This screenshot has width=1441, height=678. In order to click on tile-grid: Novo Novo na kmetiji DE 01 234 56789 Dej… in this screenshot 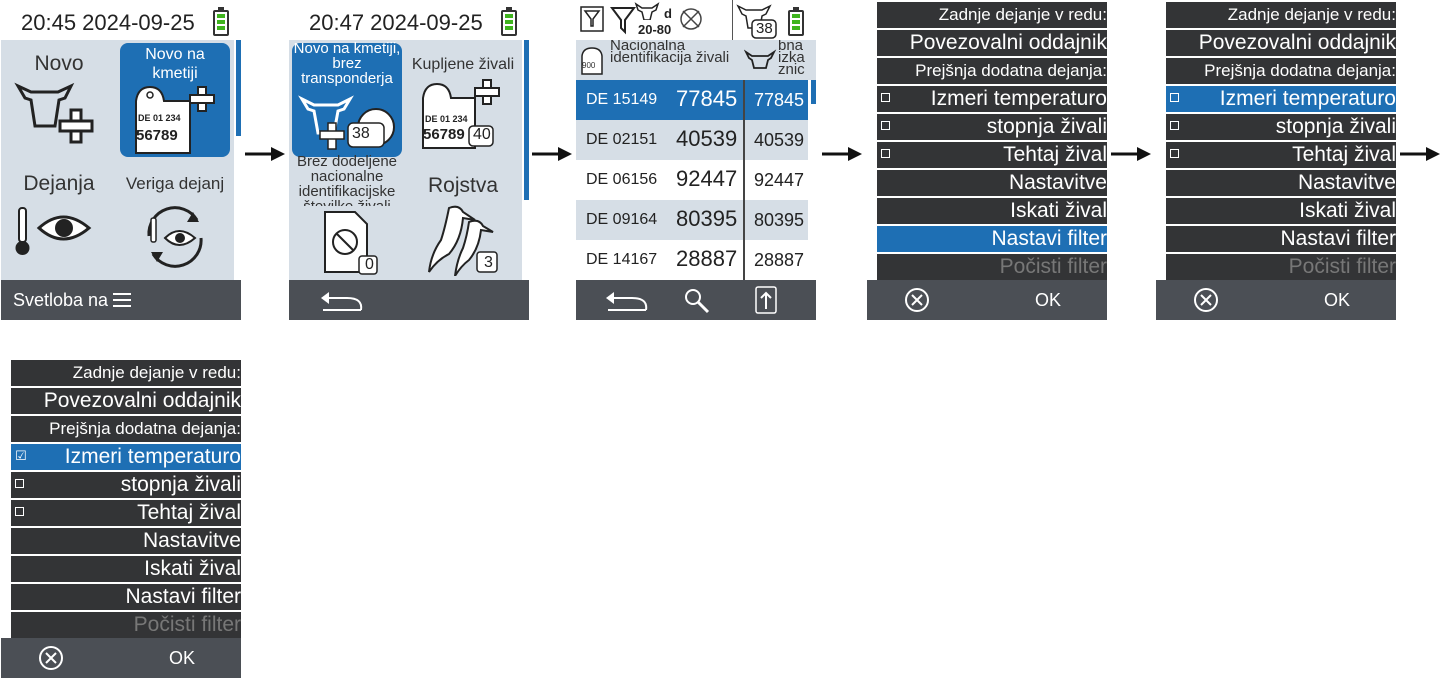, I will do `click(117, 160)`.